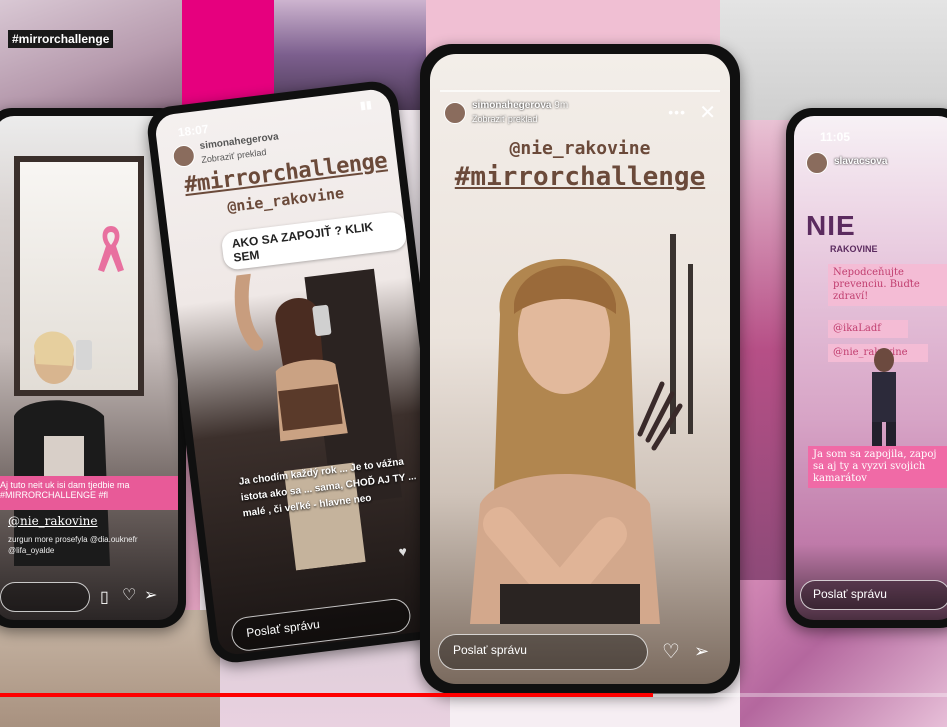 The image size is (947, 727). What do you see at coordinates (91, 55) in the screenshot?
I see `collage-tile: #mirrorchallenge` at bounding box center [91, 55].